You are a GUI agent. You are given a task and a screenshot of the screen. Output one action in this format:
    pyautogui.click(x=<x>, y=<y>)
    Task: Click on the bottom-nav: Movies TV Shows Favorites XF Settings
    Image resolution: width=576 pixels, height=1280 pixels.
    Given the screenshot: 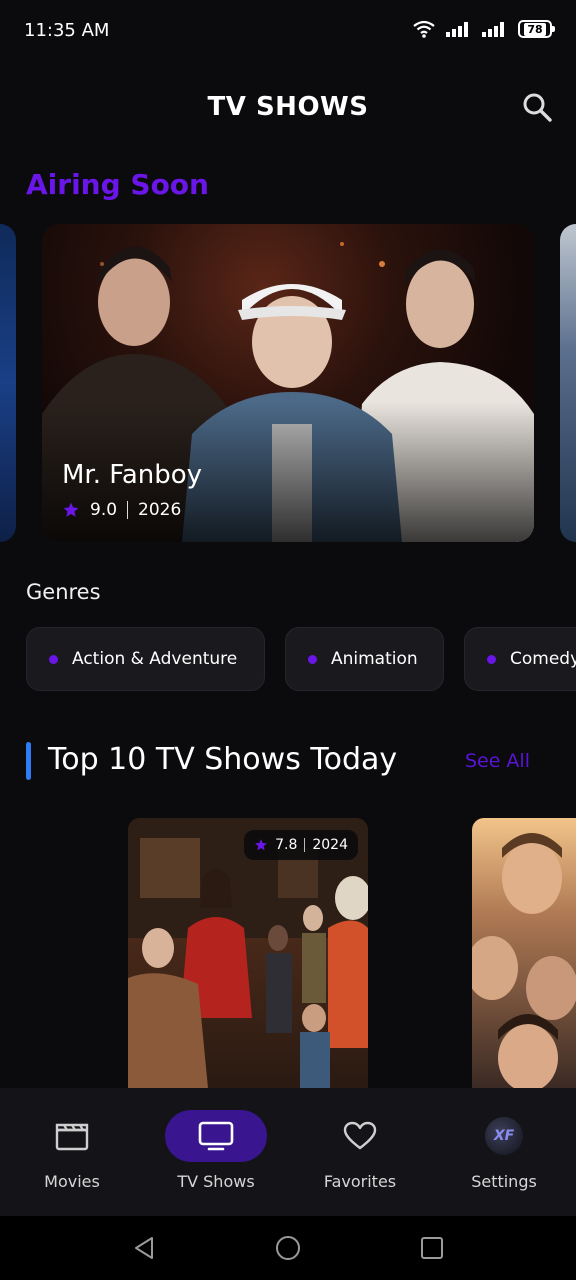 What is the action you would take?
    pyautogui.click(x=288, y=1152)
    